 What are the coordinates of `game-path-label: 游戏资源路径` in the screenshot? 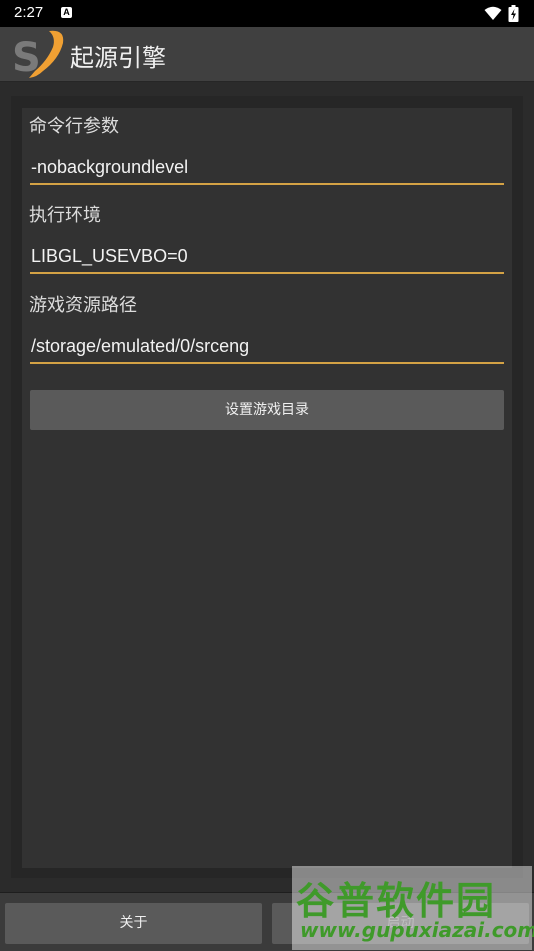 It's located at (83, 305).